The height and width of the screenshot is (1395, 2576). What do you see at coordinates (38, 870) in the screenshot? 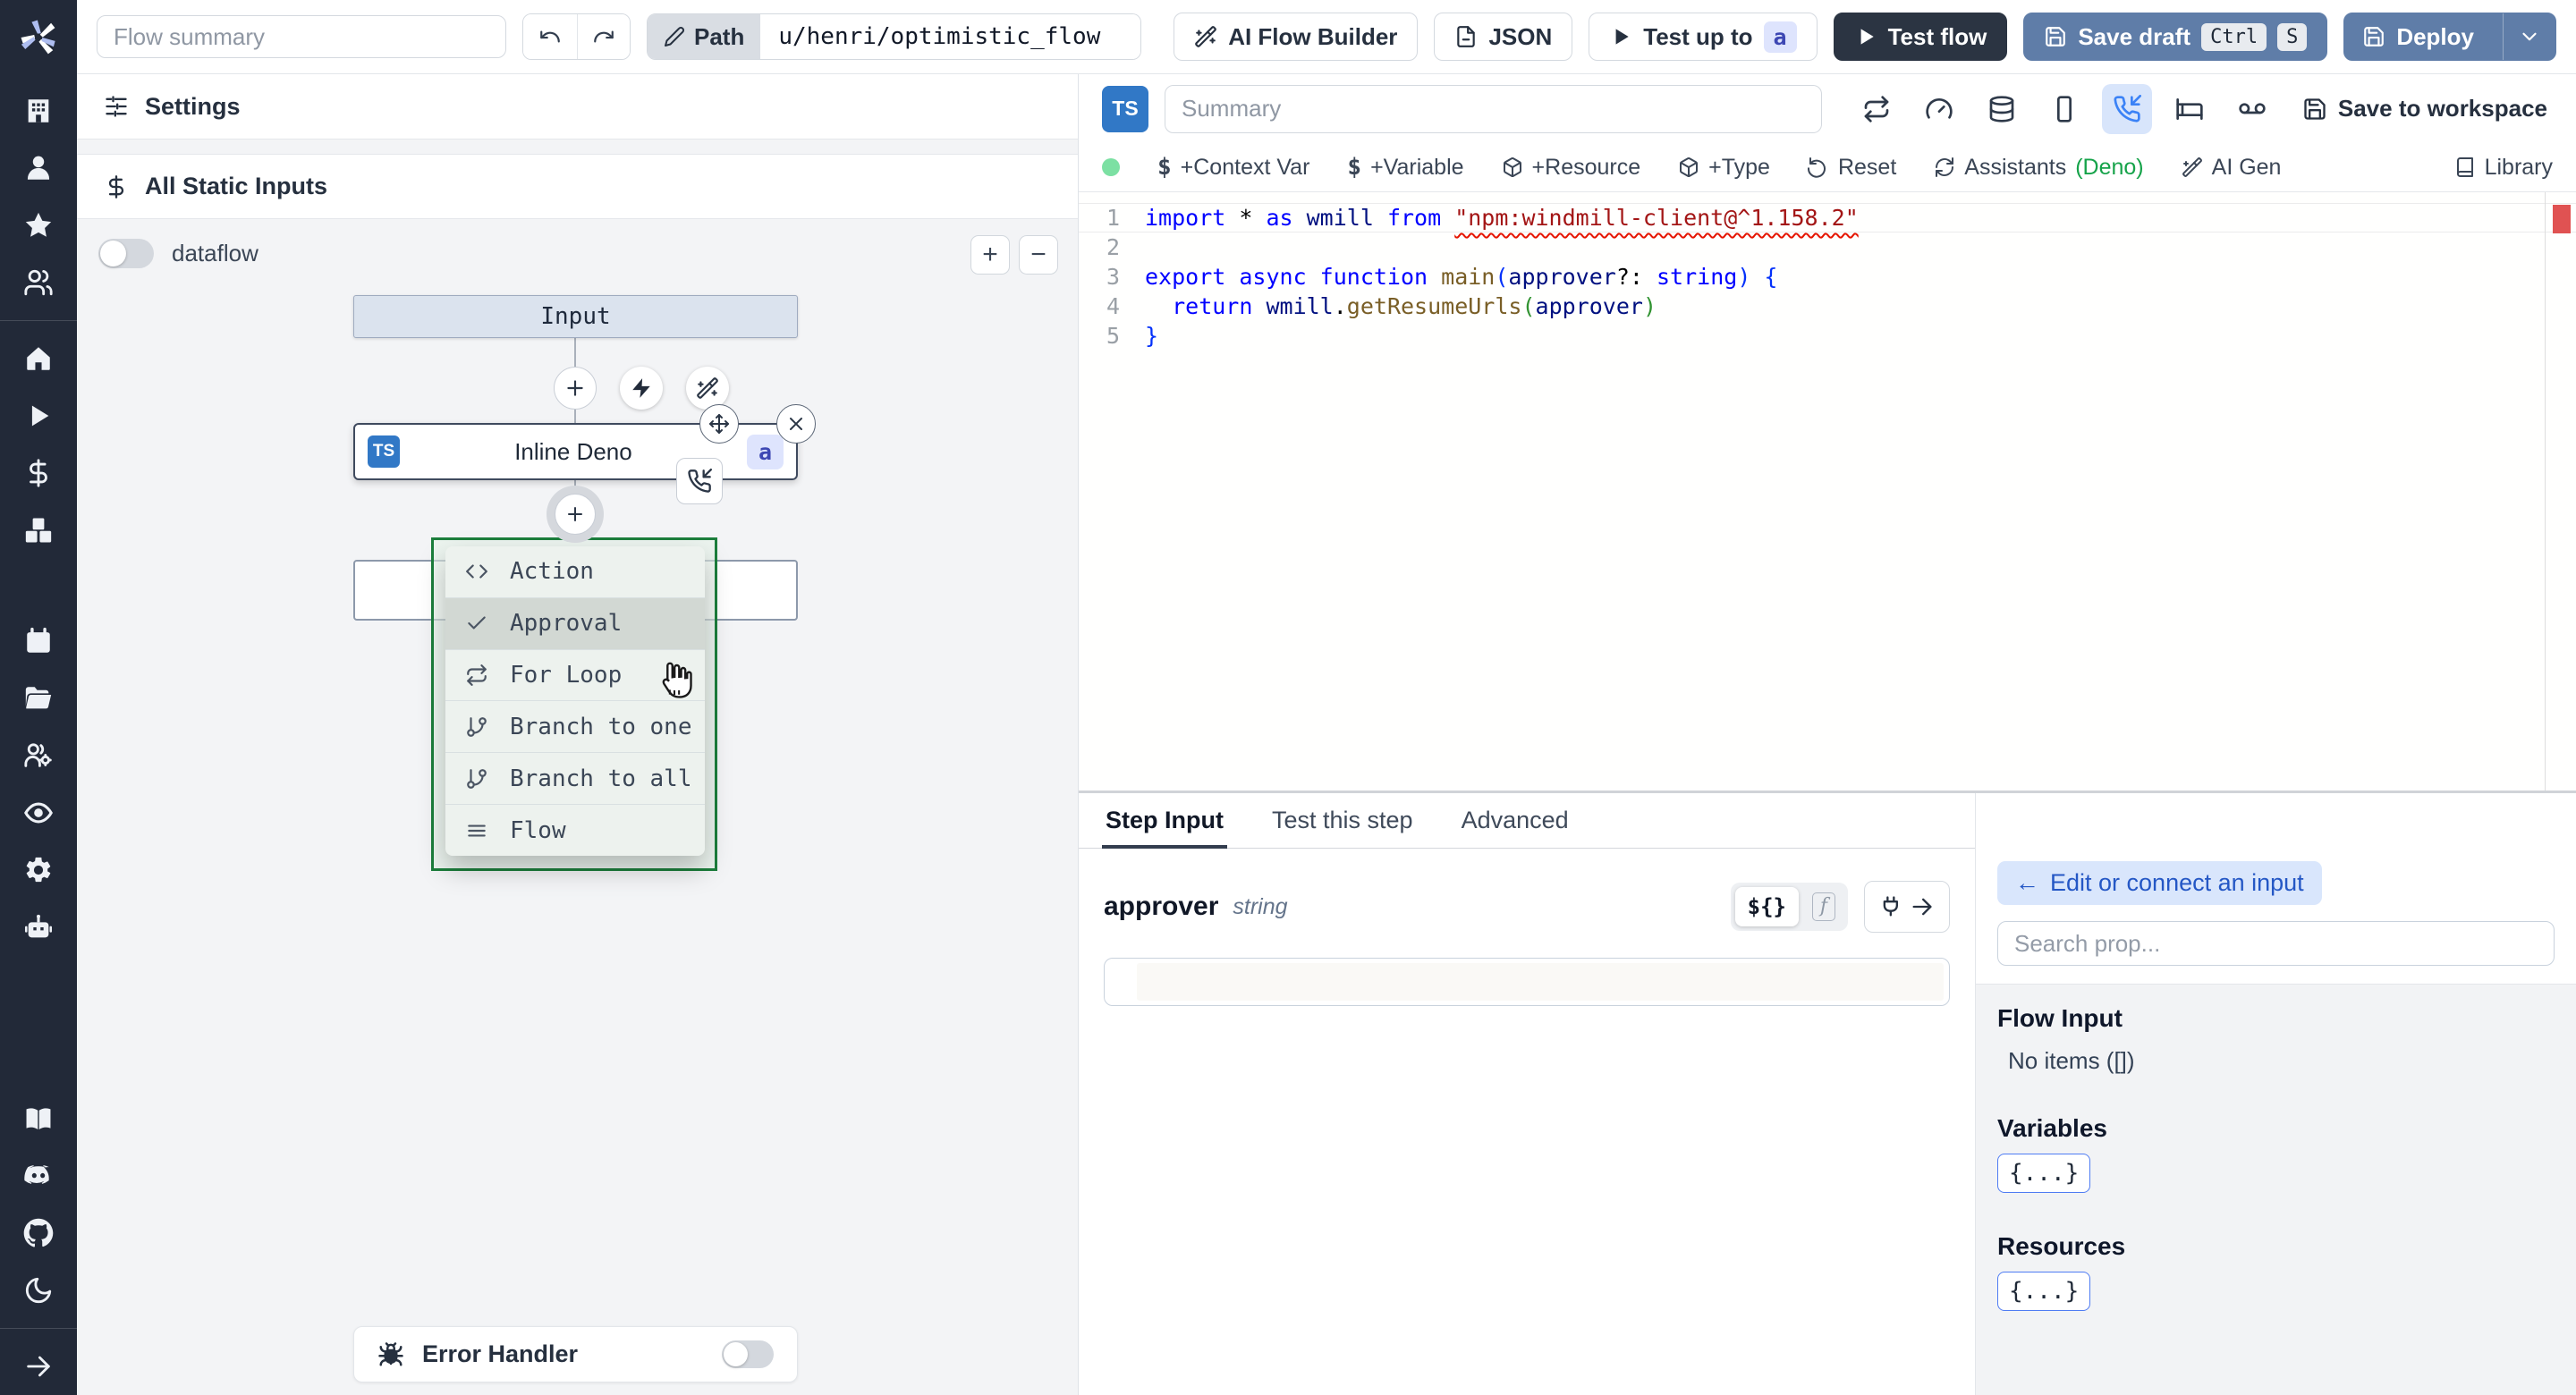
I see `sidebar-settings-icon` at bounding box center [38, 870].